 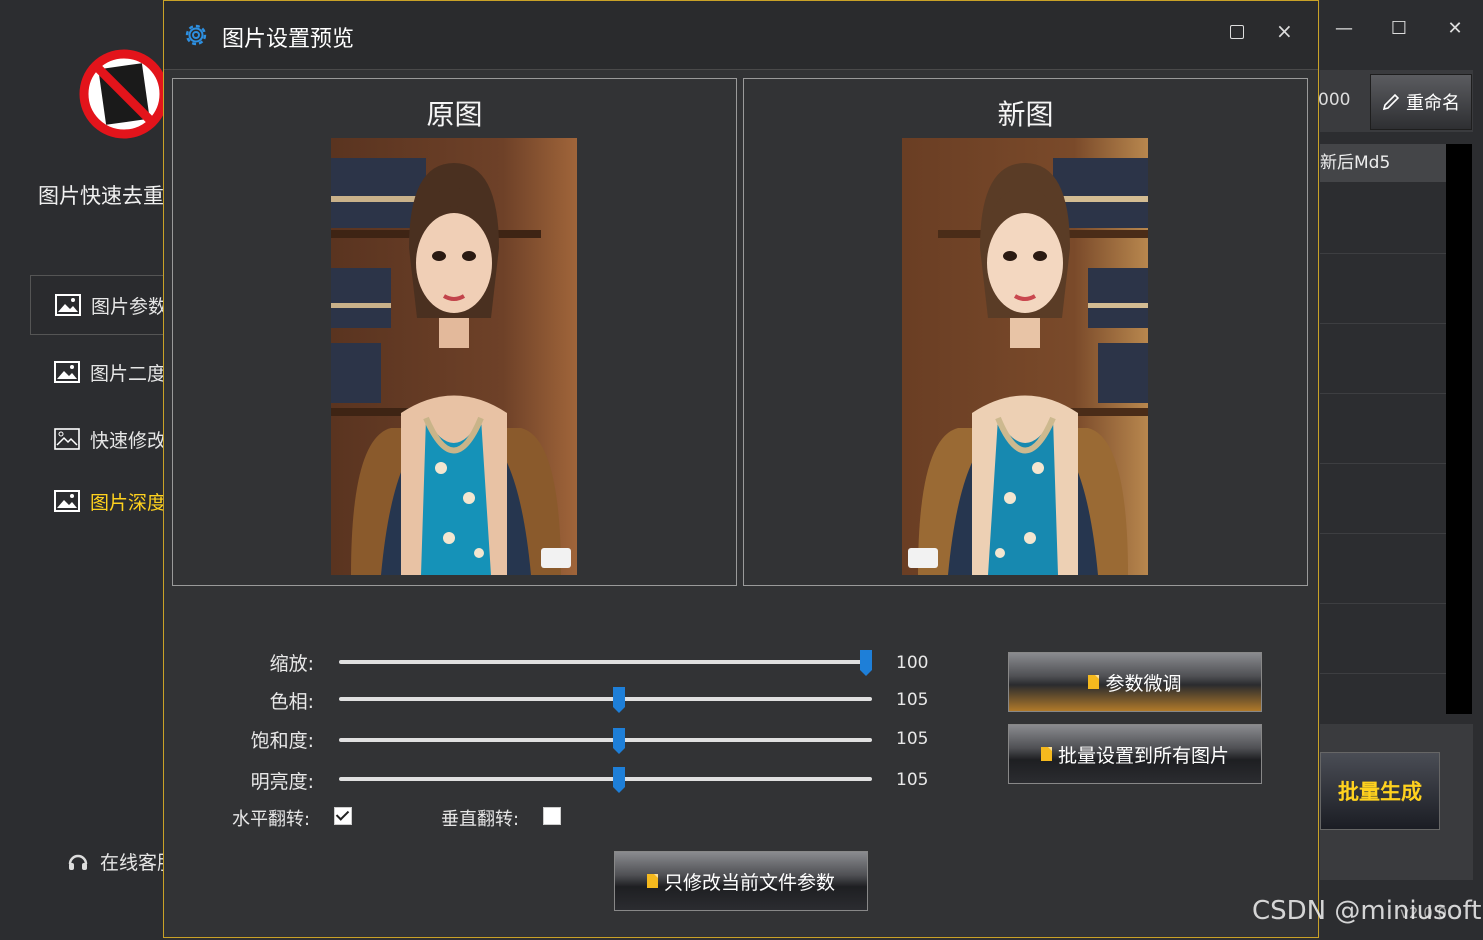 What do you see at coordinates (912, 780) in the screenshot?
I see `brightness-value: 105` at bounding box center [912, 780].